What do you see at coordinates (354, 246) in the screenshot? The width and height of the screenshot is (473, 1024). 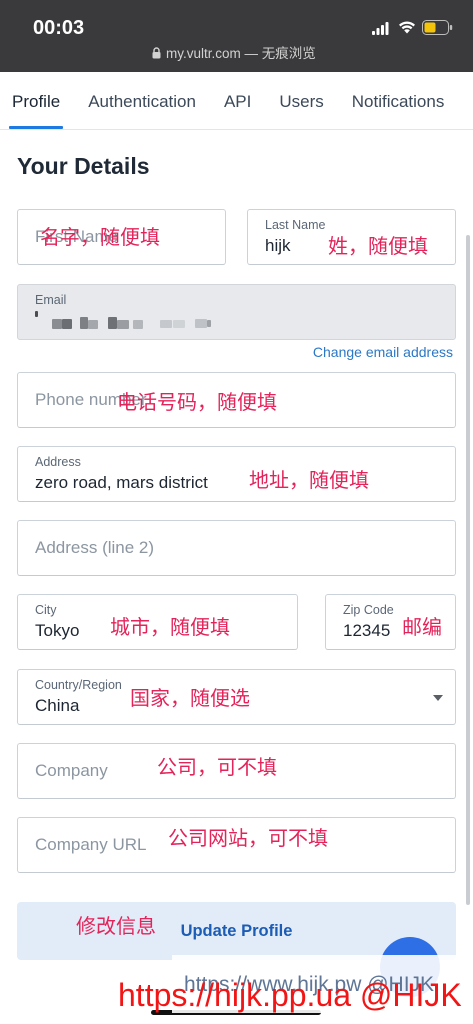 I see `last-name-input` at bounding box center [354, 246].